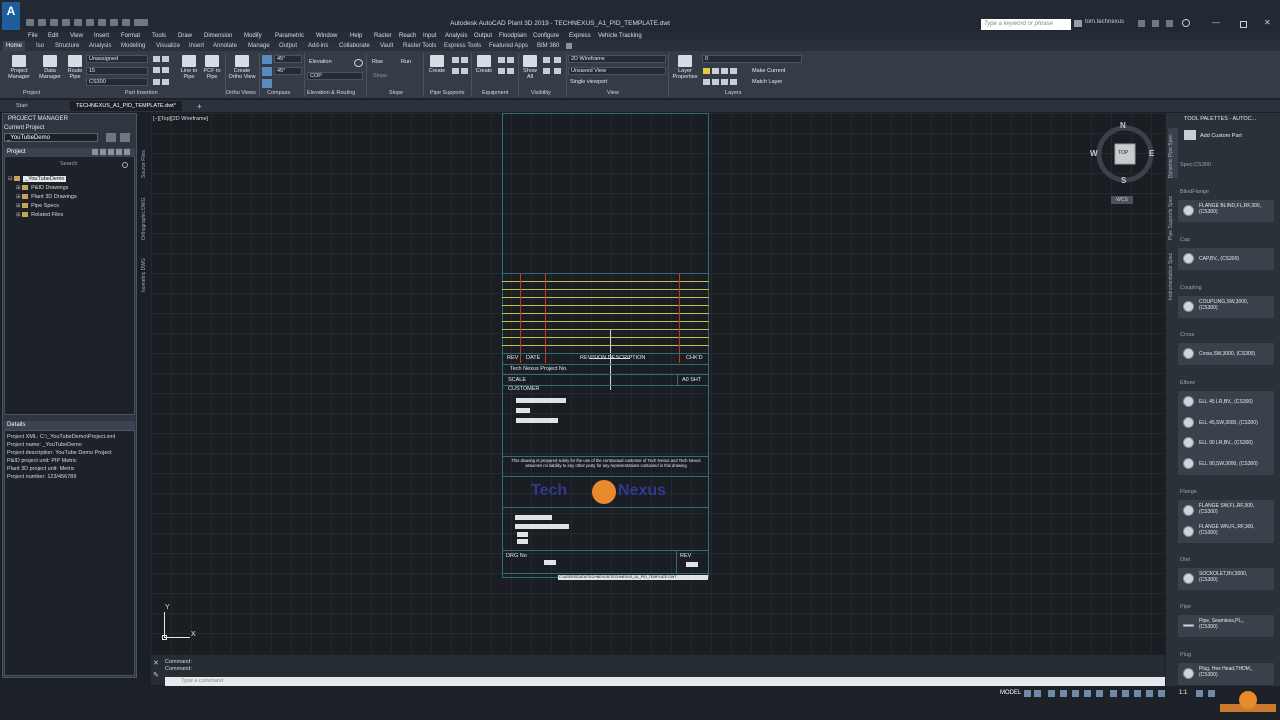 Image resolution: width=1280 pixels, height=720 pixels. Describe the element at coordinates (1037, 693) in the screenshot. I see `snap-icon` at that location.